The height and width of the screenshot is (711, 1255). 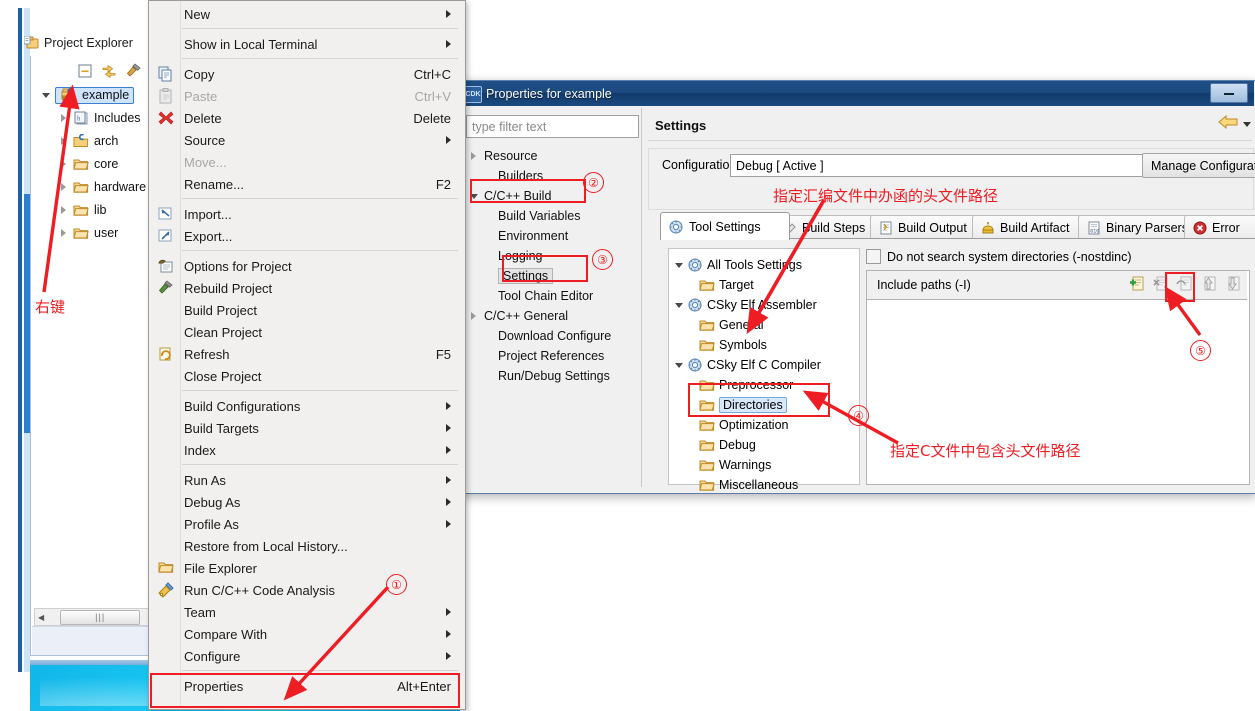 What do you see at coordinates (1209, 284) in the screenshot?
I see `move-up-icon` at bounding box center [1209, 284].